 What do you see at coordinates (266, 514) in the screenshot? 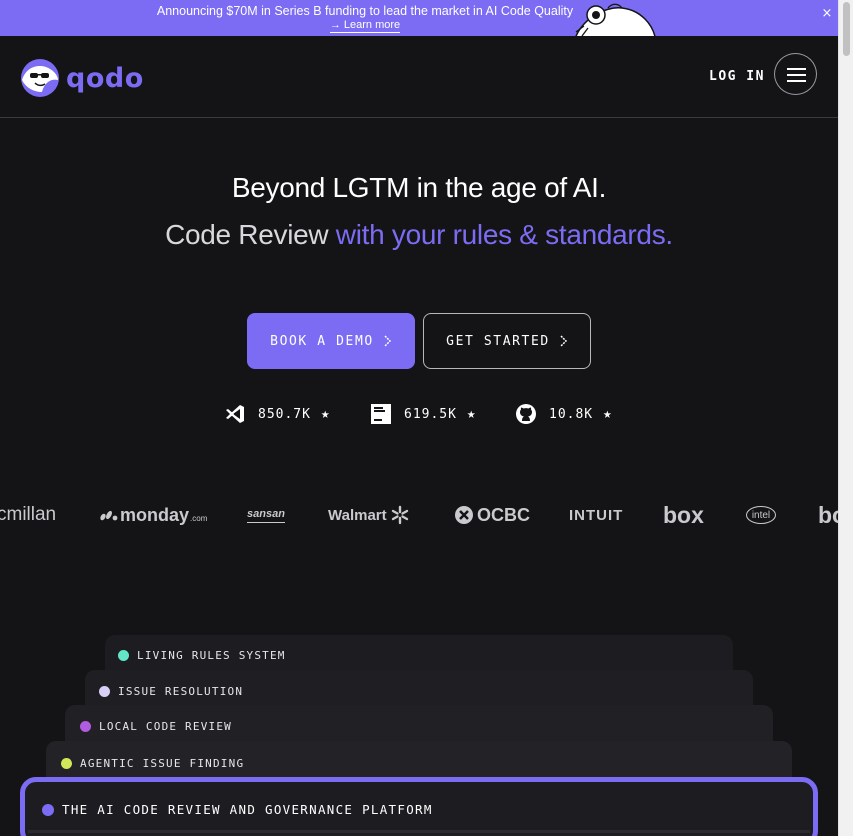
I see `logo-sansan: sansan` at bounding box center [266, 514].